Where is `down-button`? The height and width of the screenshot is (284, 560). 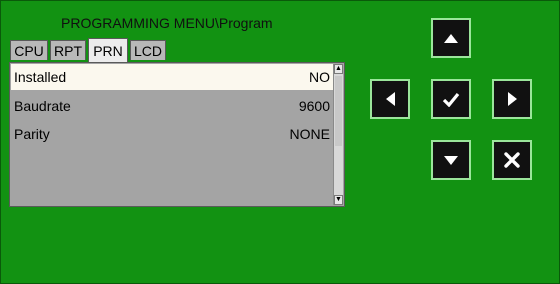
down-button is located at coordinates (451, 160).